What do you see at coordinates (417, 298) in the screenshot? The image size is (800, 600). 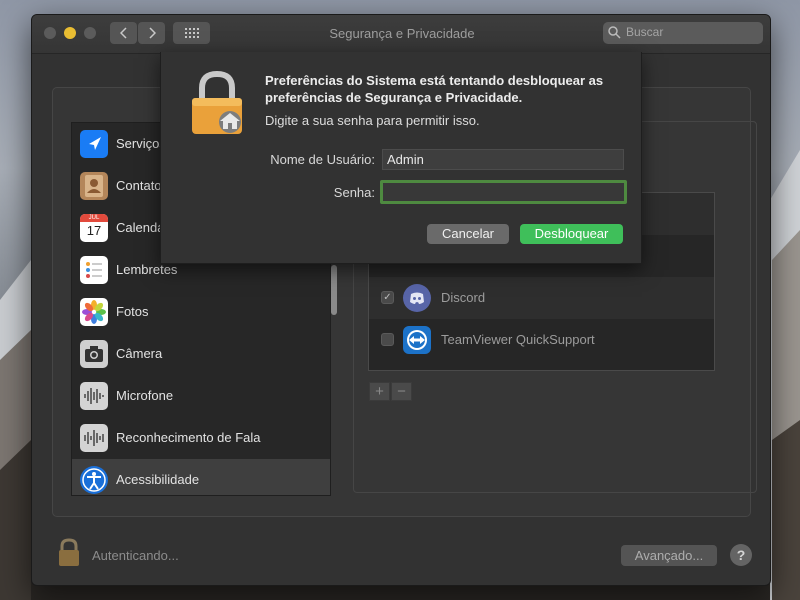 I see `discord-icon` at bounding box center [417, 298].